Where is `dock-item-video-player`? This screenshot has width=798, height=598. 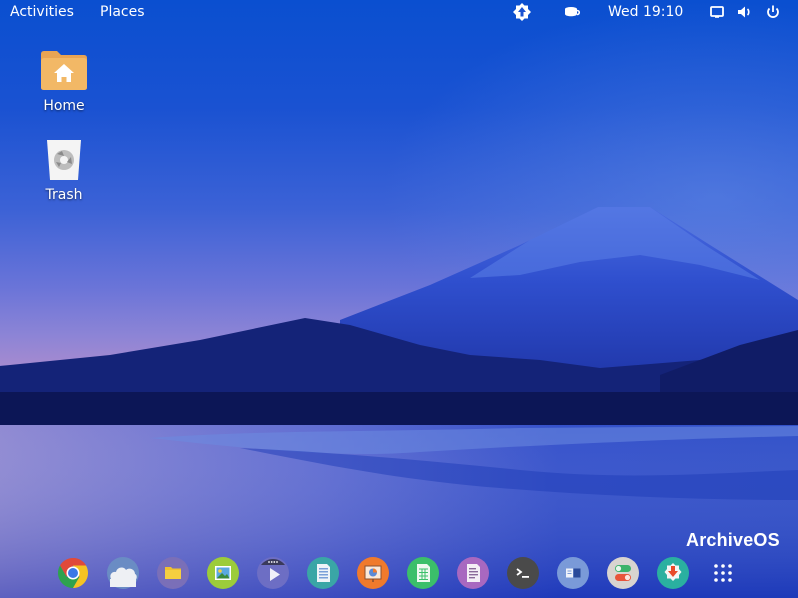
dock-item-video-player is located at coordinates (273, 573).